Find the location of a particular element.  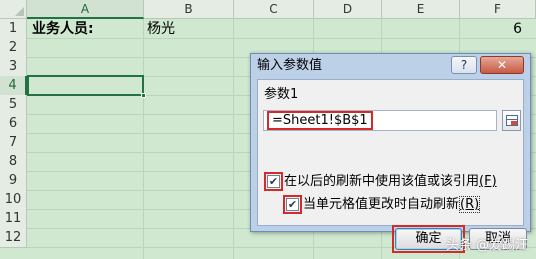

dialog-title: 输入参数值 is located at coordinates (290, 65).